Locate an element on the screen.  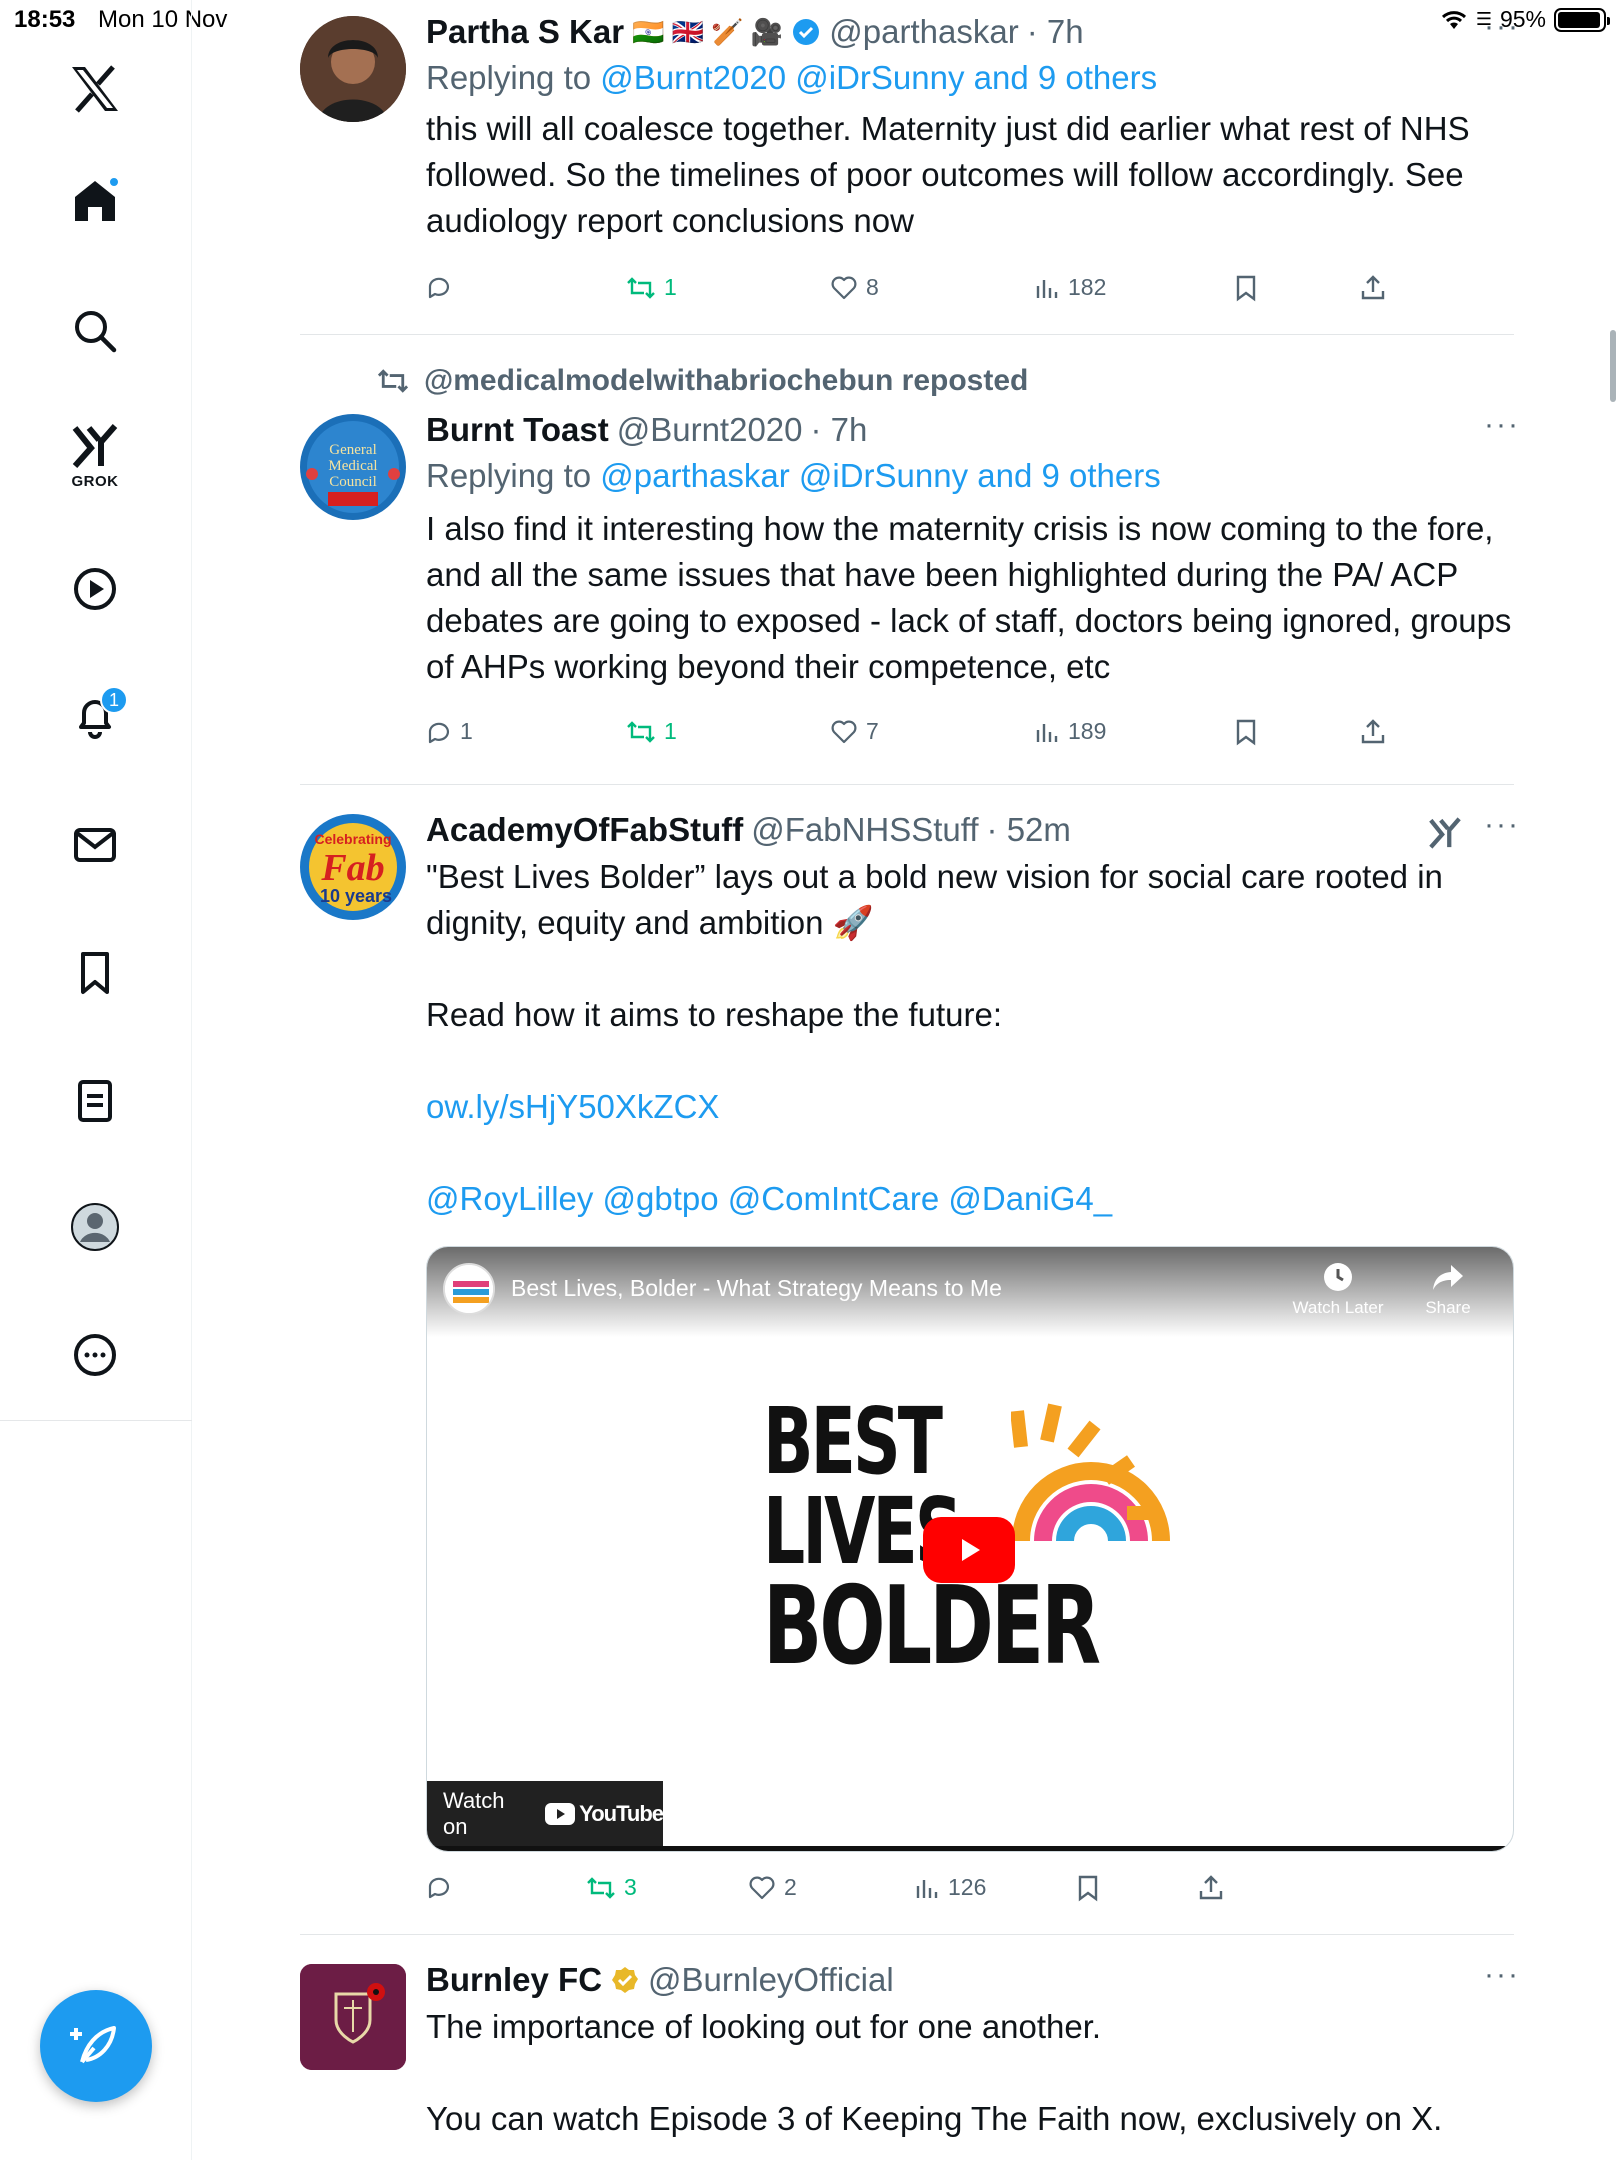
tweet-link: ow.ly/sHjY50XkZCX is located at coordinates (971, 1107).